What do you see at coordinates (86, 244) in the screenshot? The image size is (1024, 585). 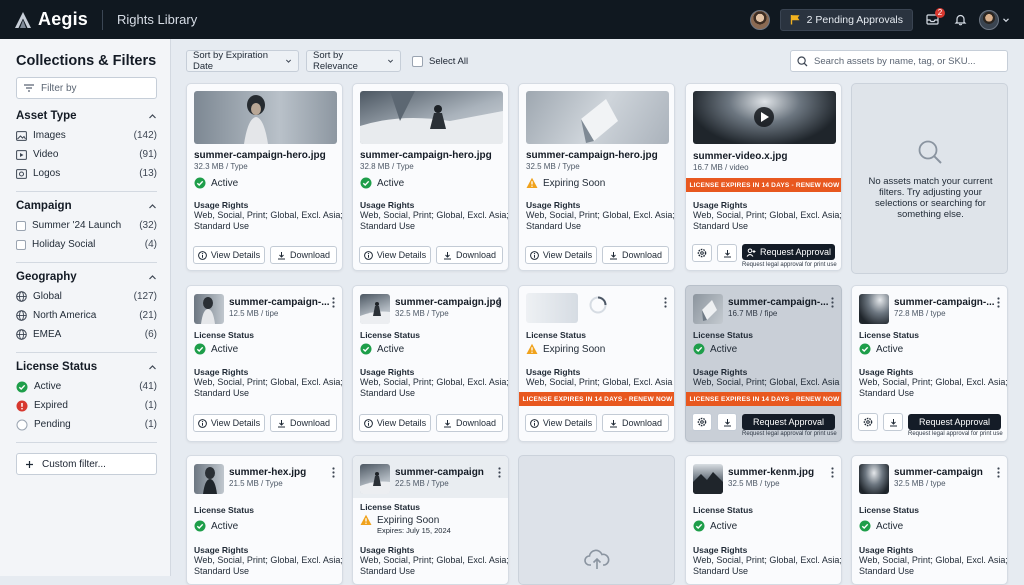 I see `filter-item-holiday-social: Holiday Social (4)` at bounding box center [86, 244].